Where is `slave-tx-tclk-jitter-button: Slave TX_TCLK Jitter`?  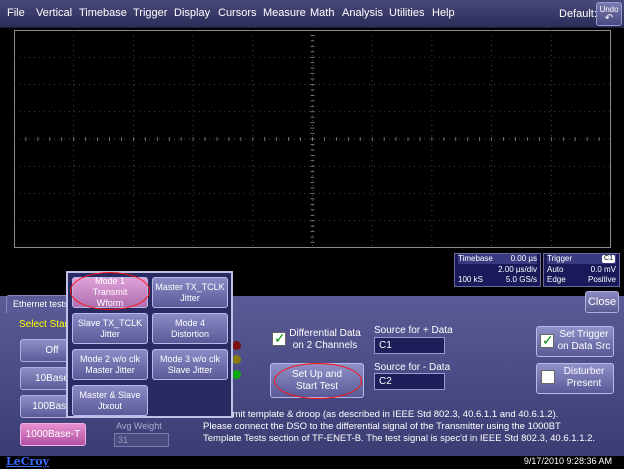 slave-tx-tclk-jitter-button: Slave TX_TCLK Jitter is located at coordinates (110, 328).